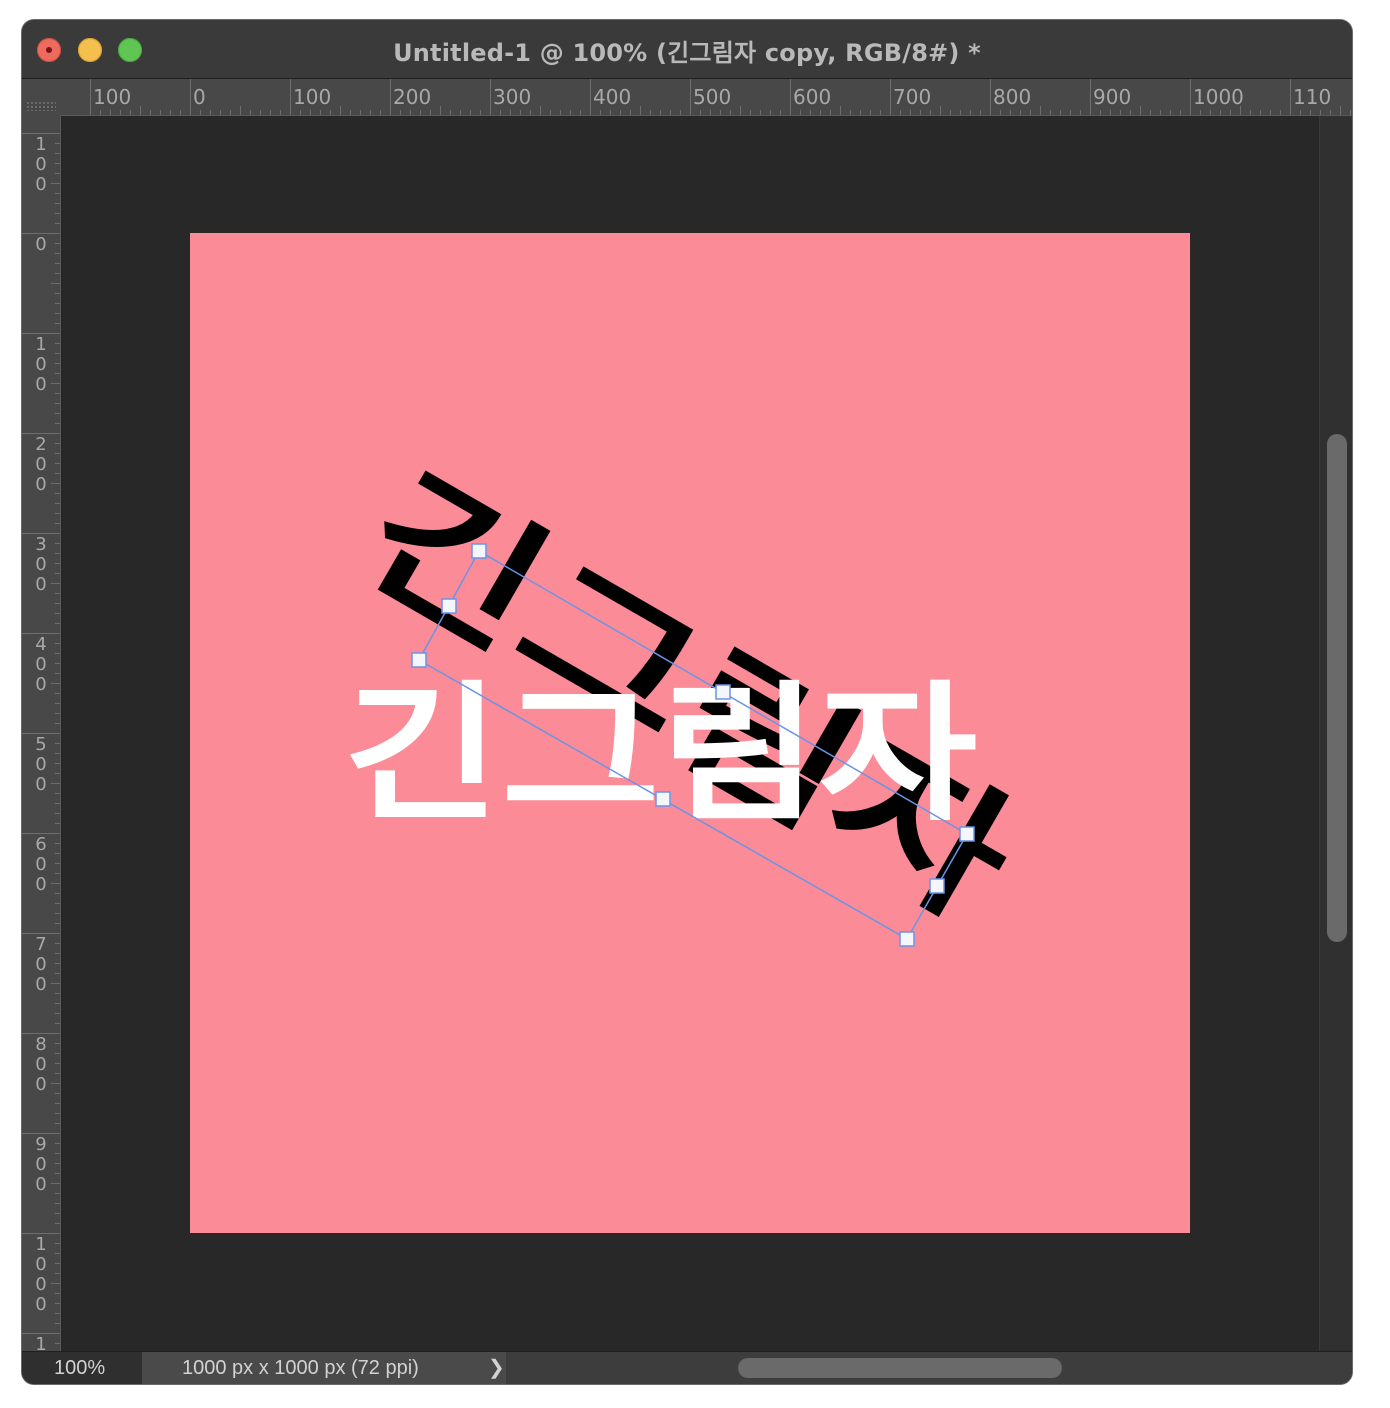 Image resolution: width=1390 pixels, height=1408 pixels. Describe the element at coordinates (967, 834) in the screenshot. I see `transform-handle-top-right` at that location.